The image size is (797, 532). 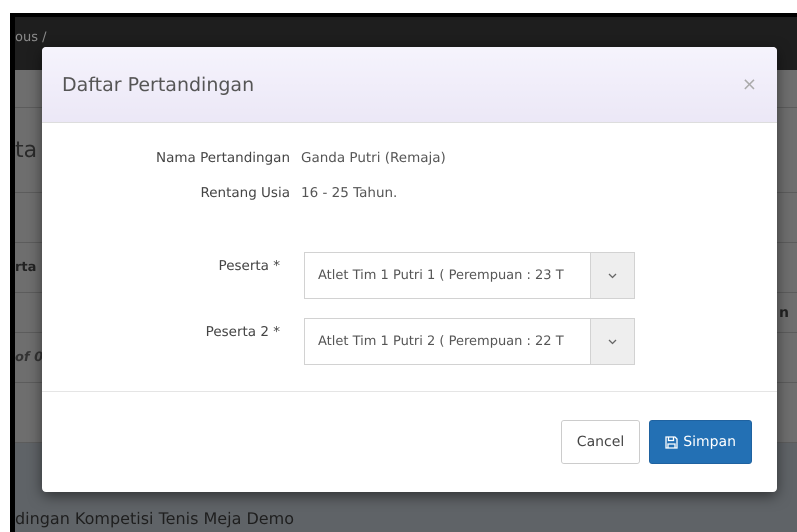 What do you see at coordinates (26, 150) in the screenshot?
I see `page-heading: ta` at bounding box center [26, 150].